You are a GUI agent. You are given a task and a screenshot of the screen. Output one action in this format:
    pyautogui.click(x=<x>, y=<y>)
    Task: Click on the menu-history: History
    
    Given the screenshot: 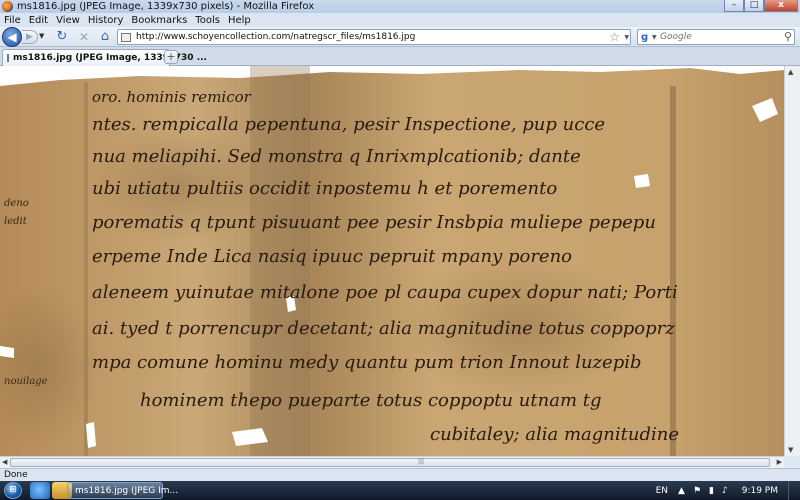 What is the action you would take?
    pyautogui.click(x=106, y=20)
    